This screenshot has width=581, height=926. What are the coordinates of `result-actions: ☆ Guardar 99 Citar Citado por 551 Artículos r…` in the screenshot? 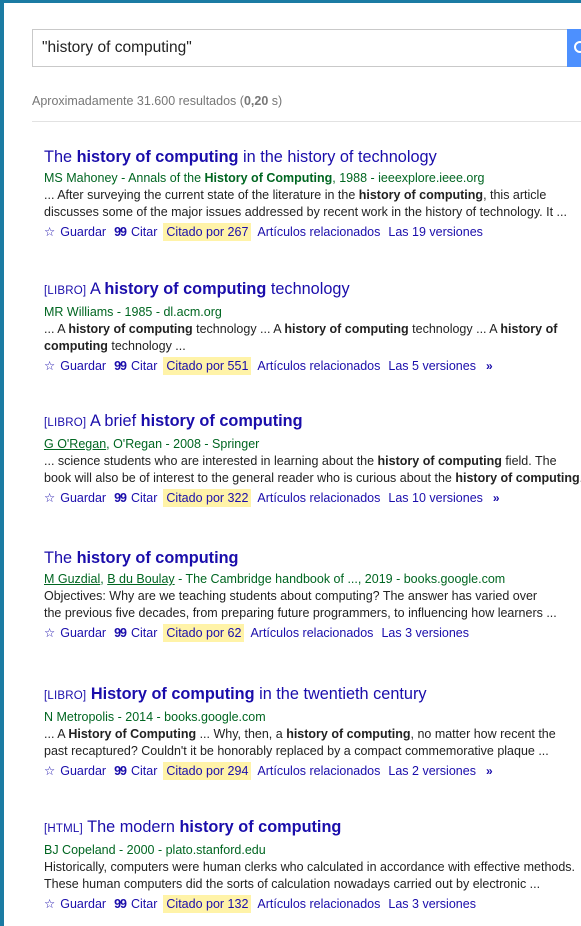 It's located at (312, 365).